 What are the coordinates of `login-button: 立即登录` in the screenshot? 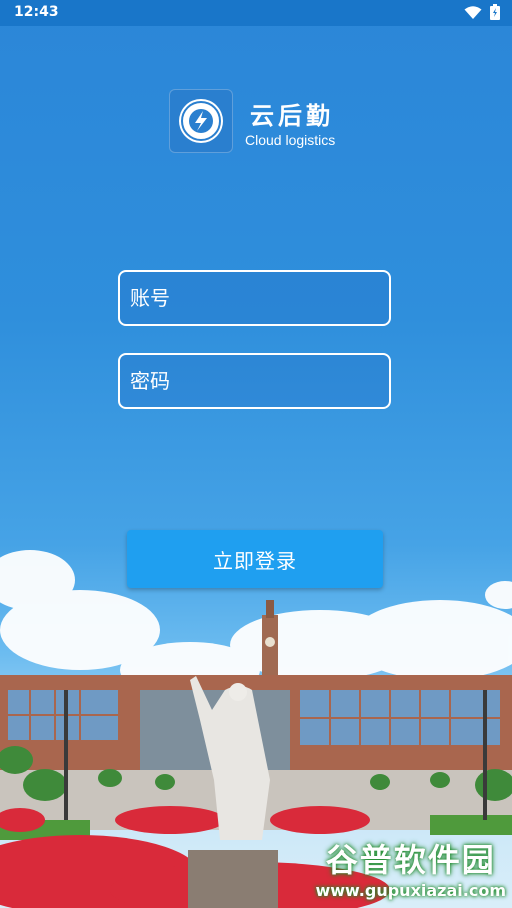 It's located at (255, 559).